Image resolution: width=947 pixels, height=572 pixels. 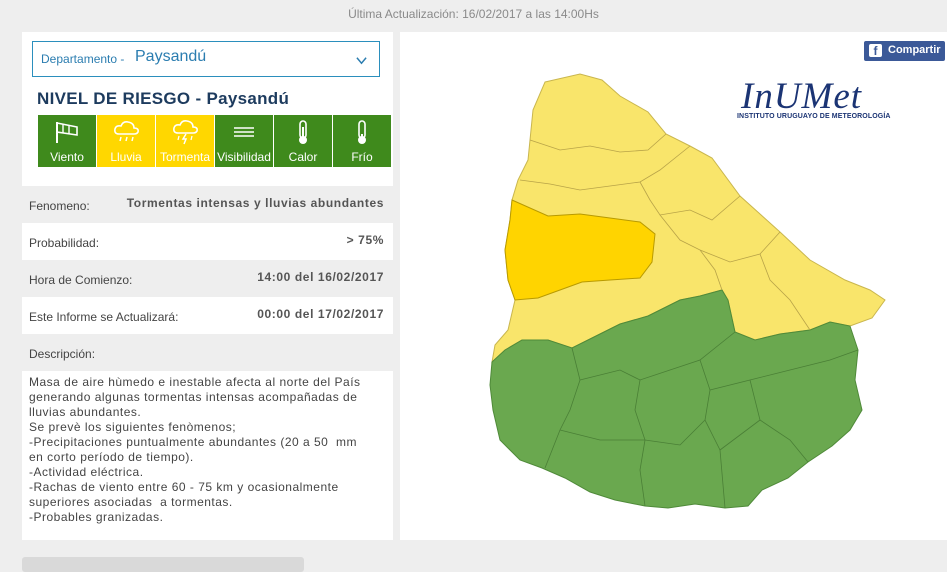 What do you see at coordinates (104, 317) in the screenshot?
I see `actualizara-label: Este Informe se Actualizará:` at bounding box center [104, 317].